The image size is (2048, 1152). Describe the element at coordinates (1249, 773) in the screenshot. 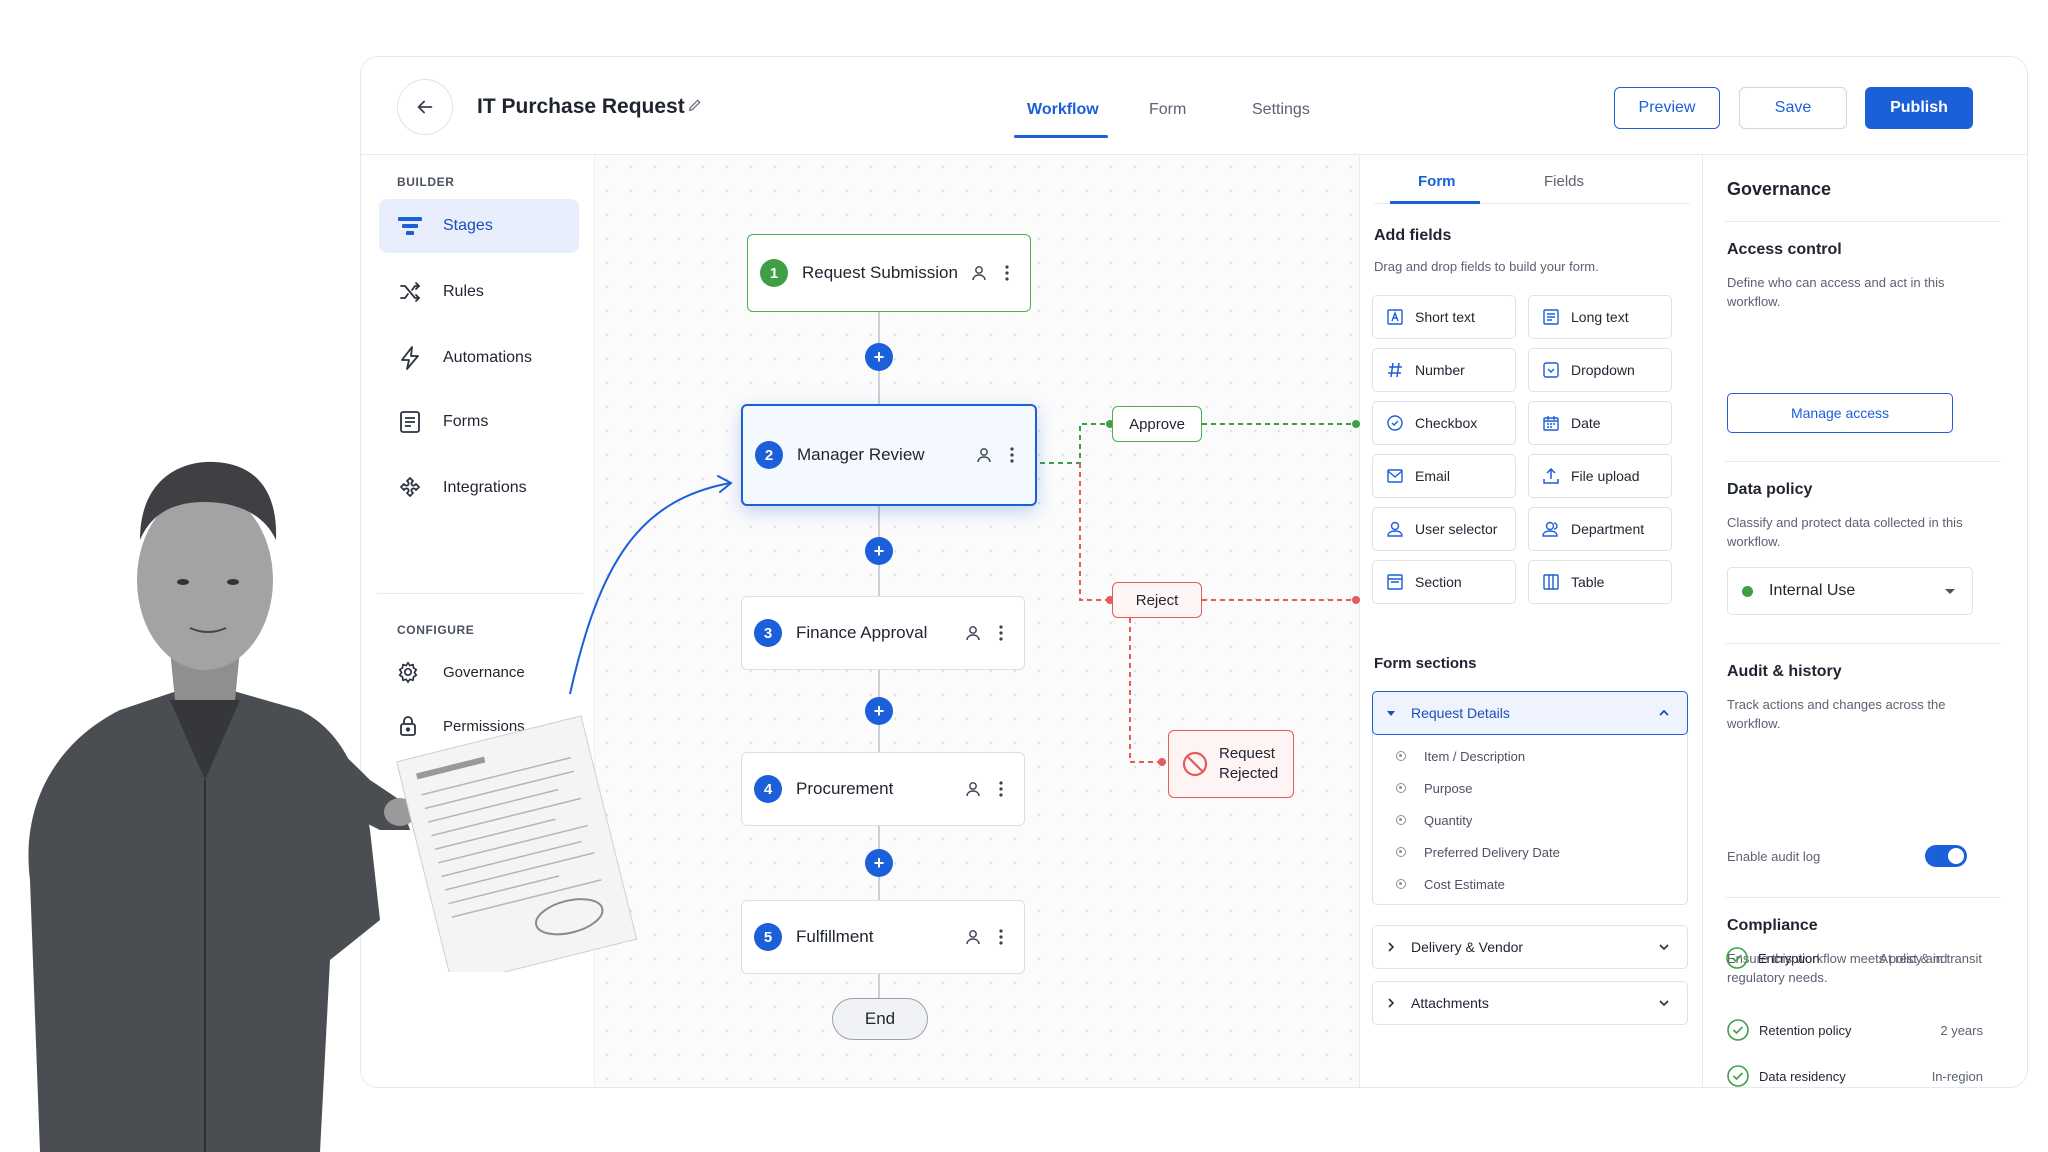

I see `rejected-line-2: Rejected` at that location.